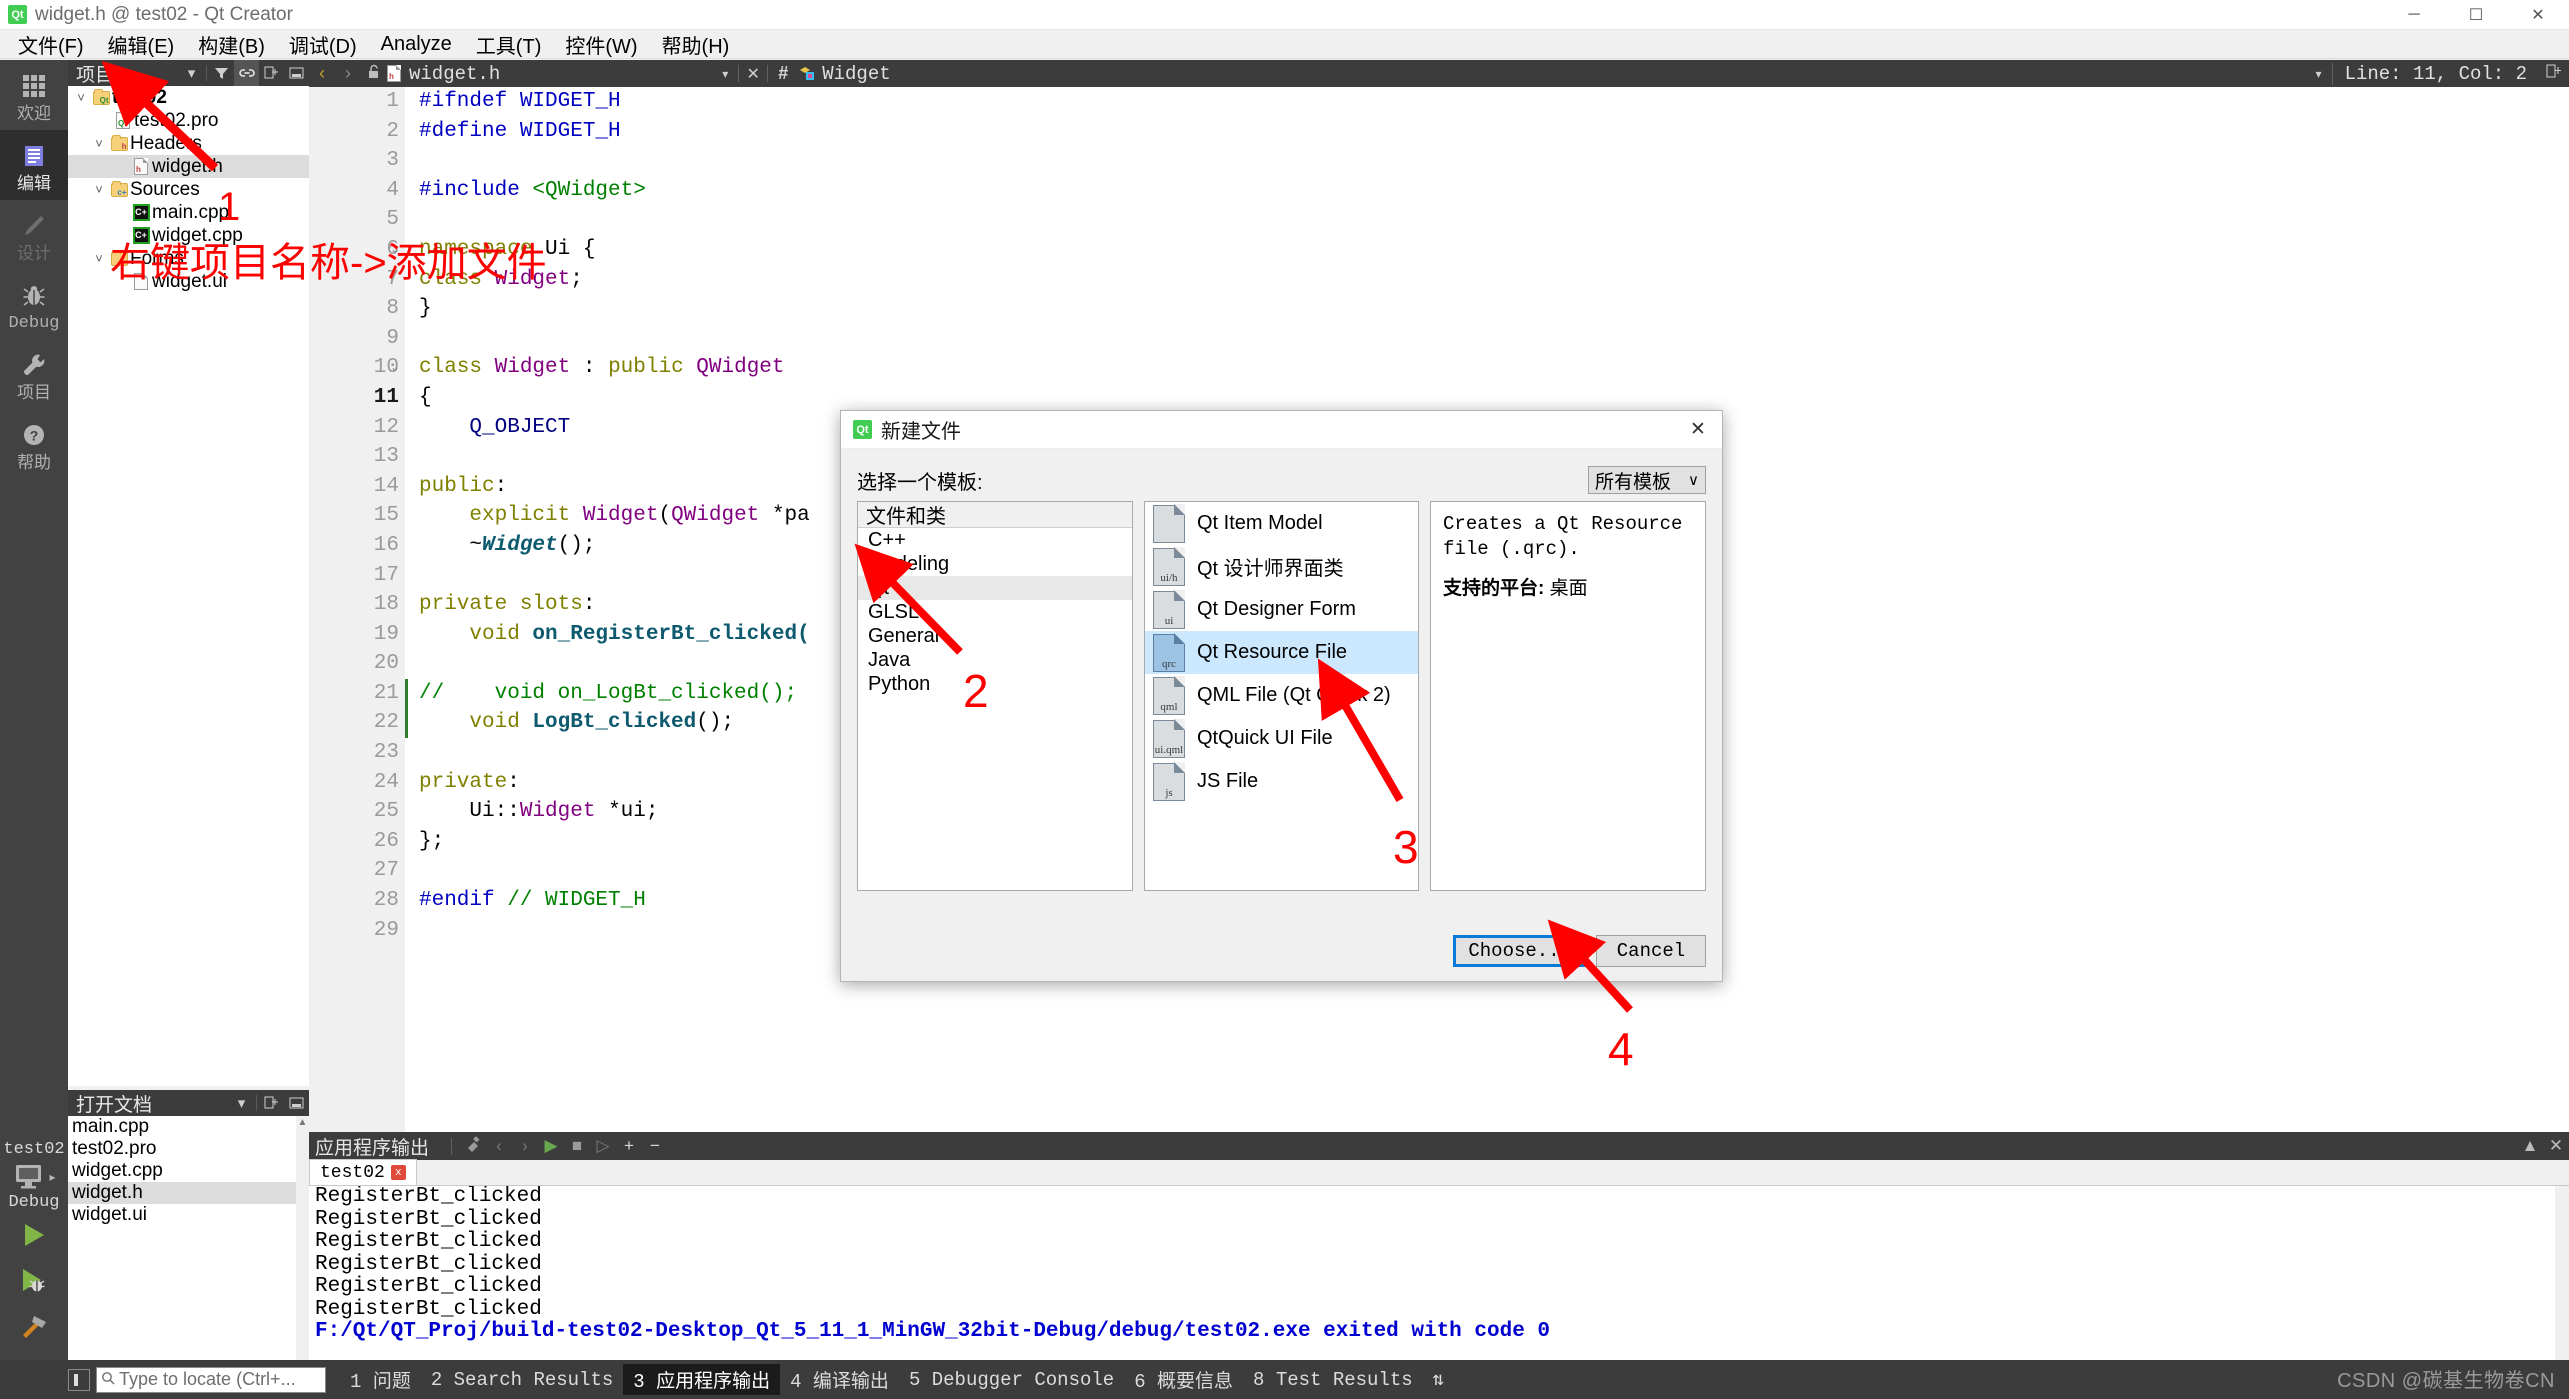 This screenshot has height=1399, width=2569. I want to click on category-qt: Qt, so click(995, 588).